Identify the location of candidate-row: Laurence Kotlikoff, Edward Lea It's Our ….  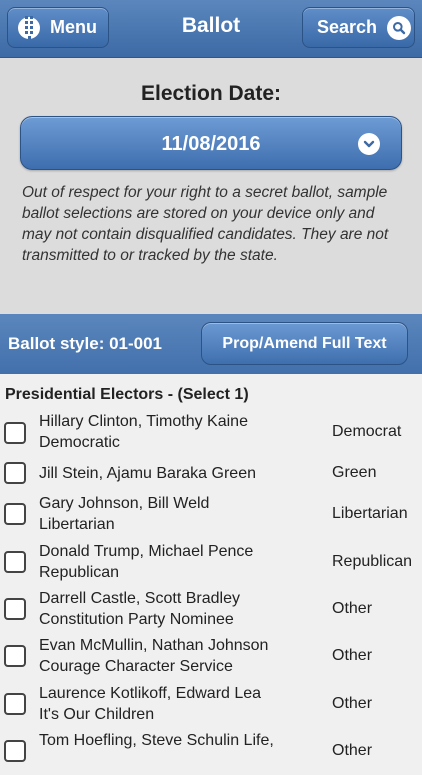
(211, 705).